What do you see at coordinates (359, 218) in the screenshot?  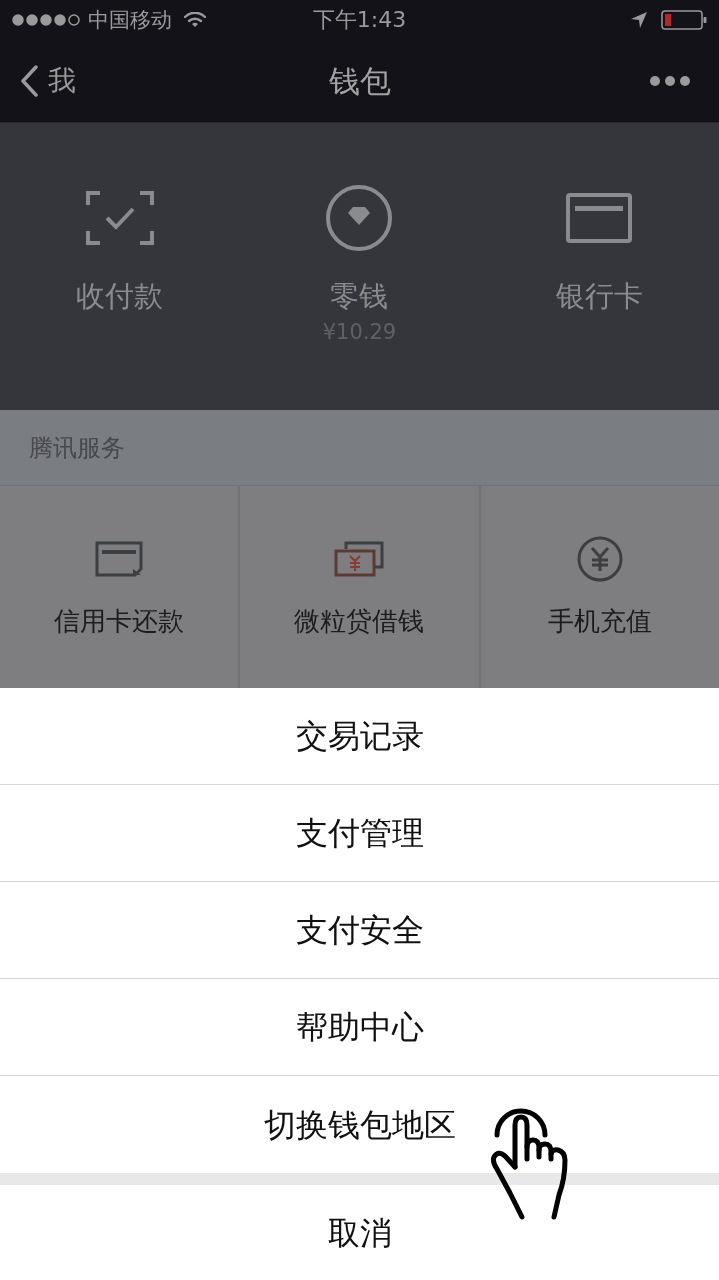 I see `diamond-circle-icon` at bounding box center [359, 218].